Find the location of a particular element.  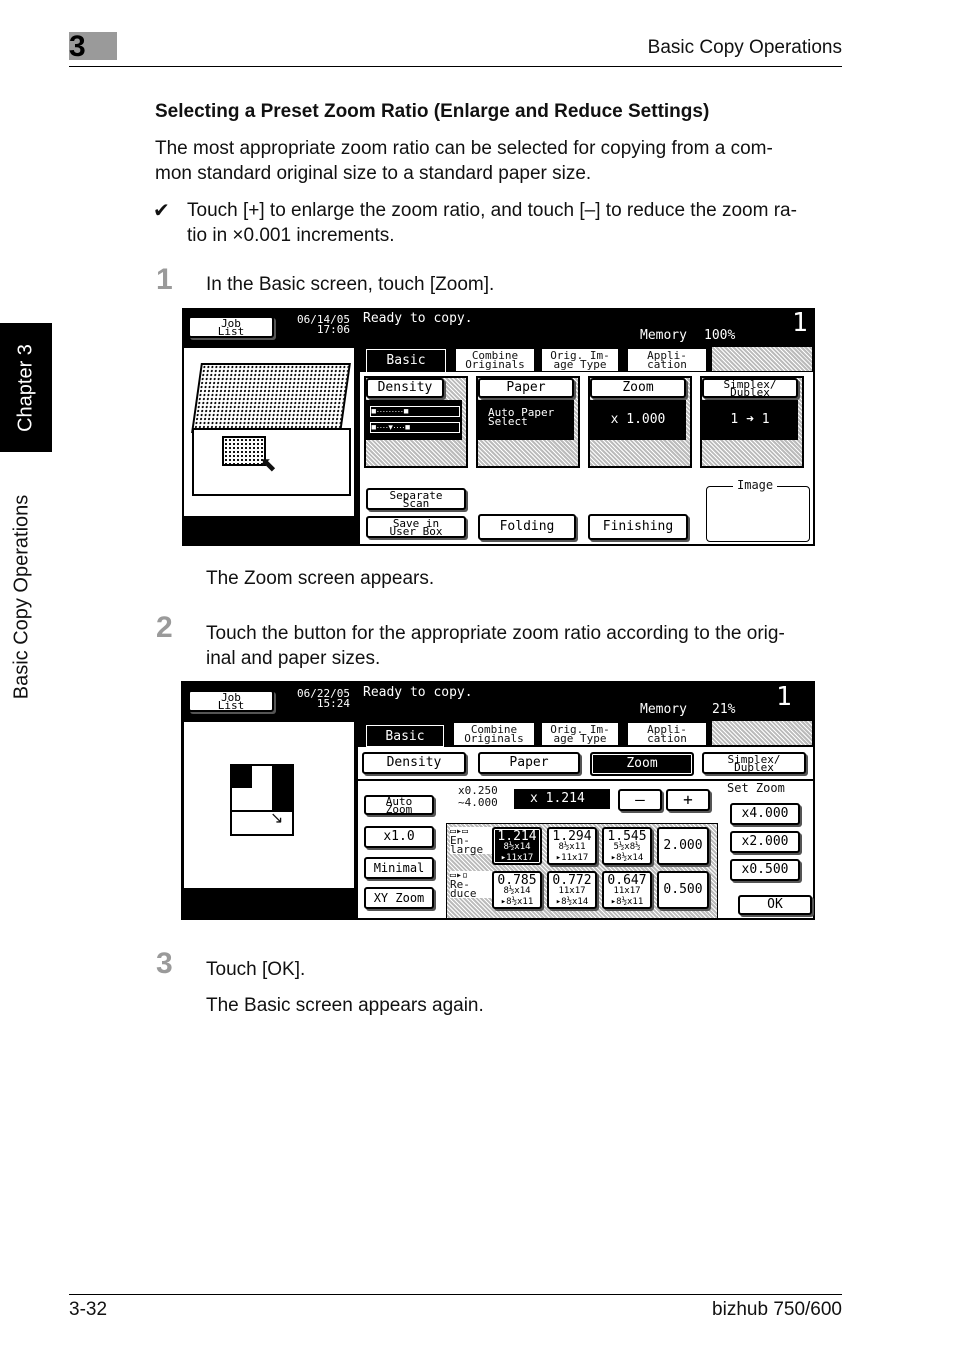

density-scale-upper: ■·········■ is located at coordinates (415, 411).